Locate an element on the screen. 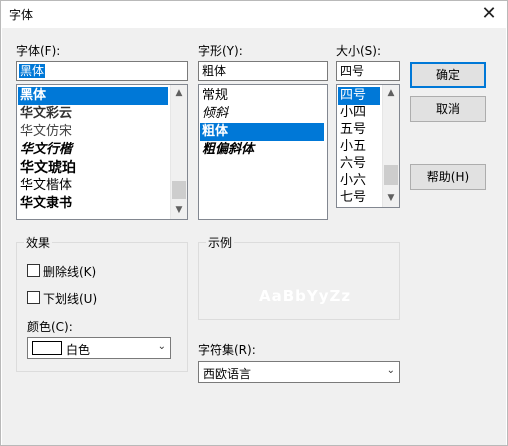 Image resolution: width=508 pixels, height=446 pixels. size-list-item: 四号 is located at coordinates (359, 96).